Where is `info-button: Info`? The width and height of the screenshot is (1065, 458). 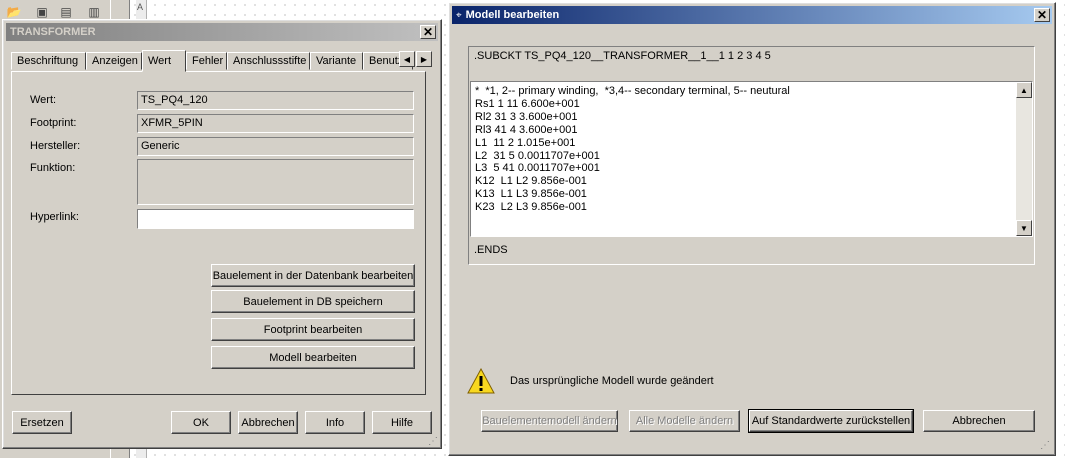 info-button: Info is located at coordinates (335, 422).